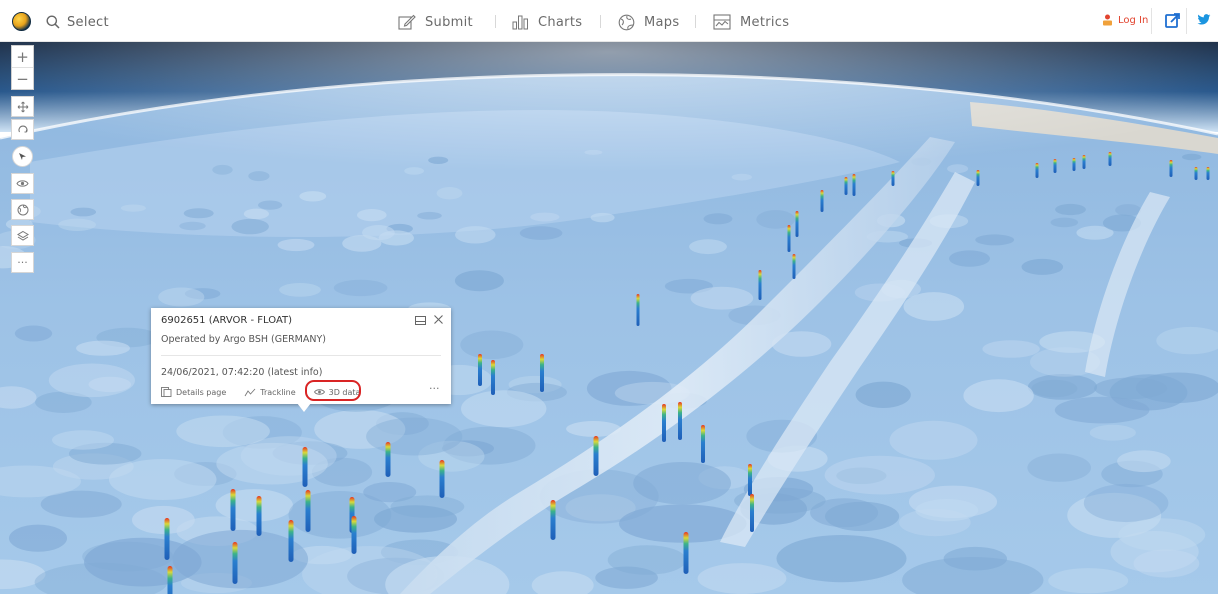 This screenshot has height=594, width=1218. Describe the element at coordinates (751, 22) in the screenshot. I see `nav-metrics: Metrics` at that location.